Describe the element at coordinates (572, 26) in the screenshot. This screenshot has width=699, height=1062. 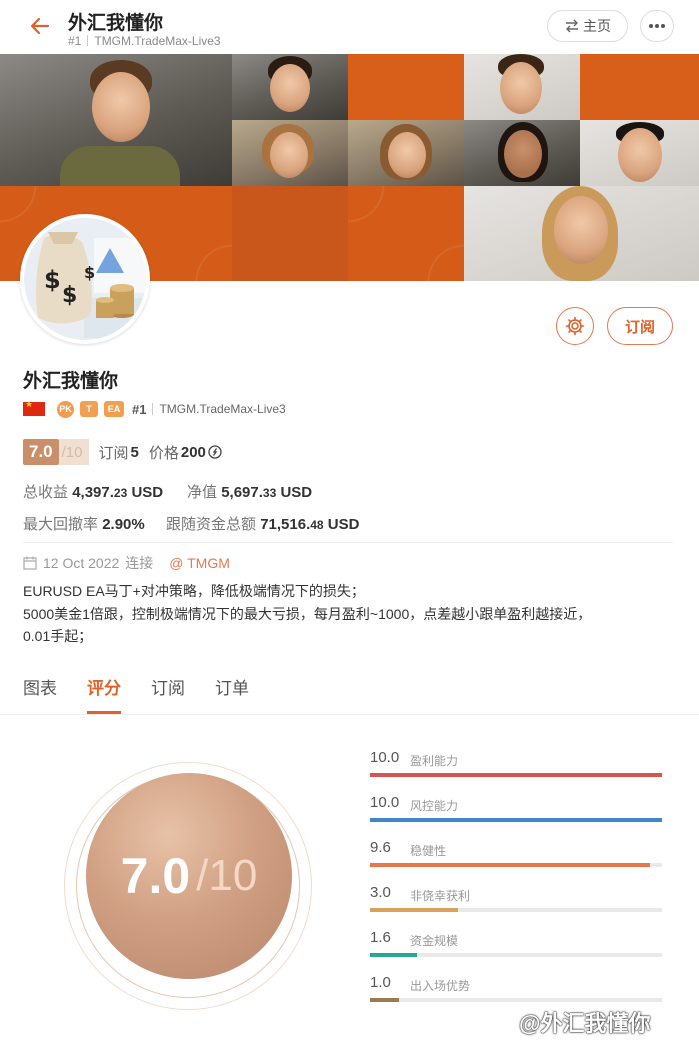
I see `swap-icon` at that location.